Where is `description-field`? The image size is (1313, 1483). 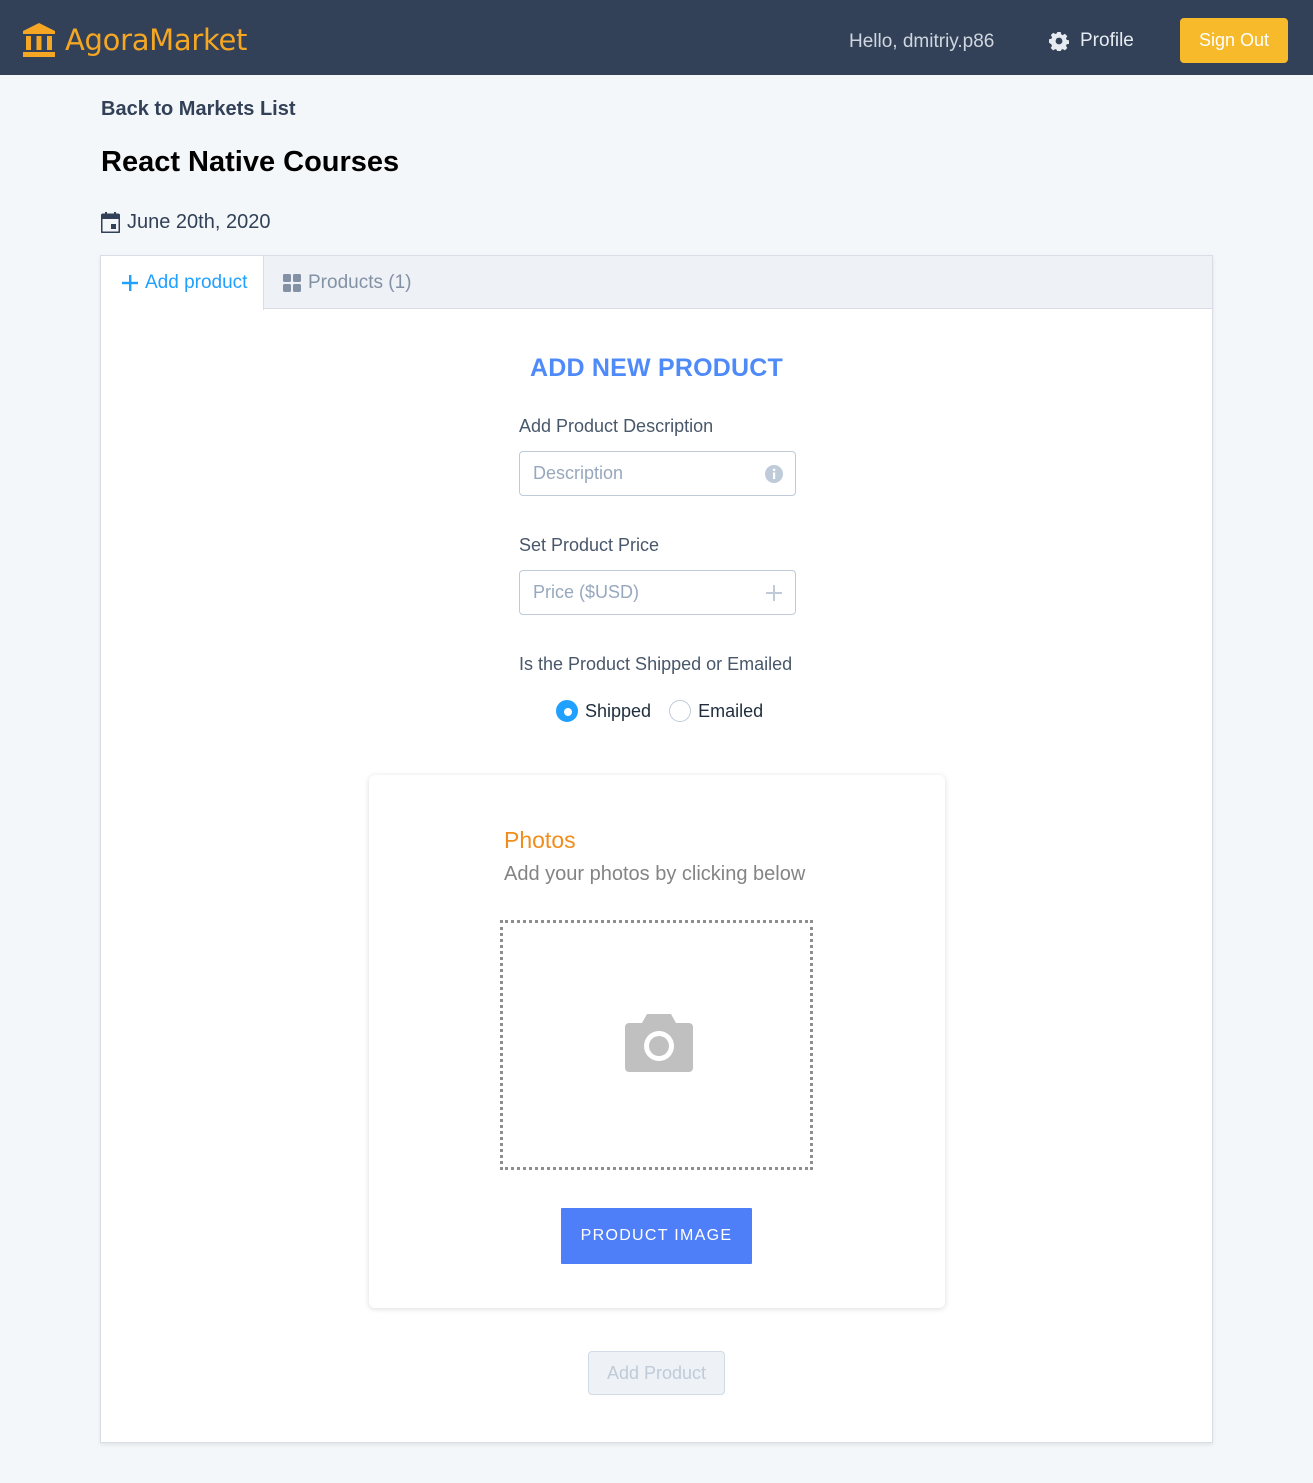 description-field is located at coordinates (657, 473).